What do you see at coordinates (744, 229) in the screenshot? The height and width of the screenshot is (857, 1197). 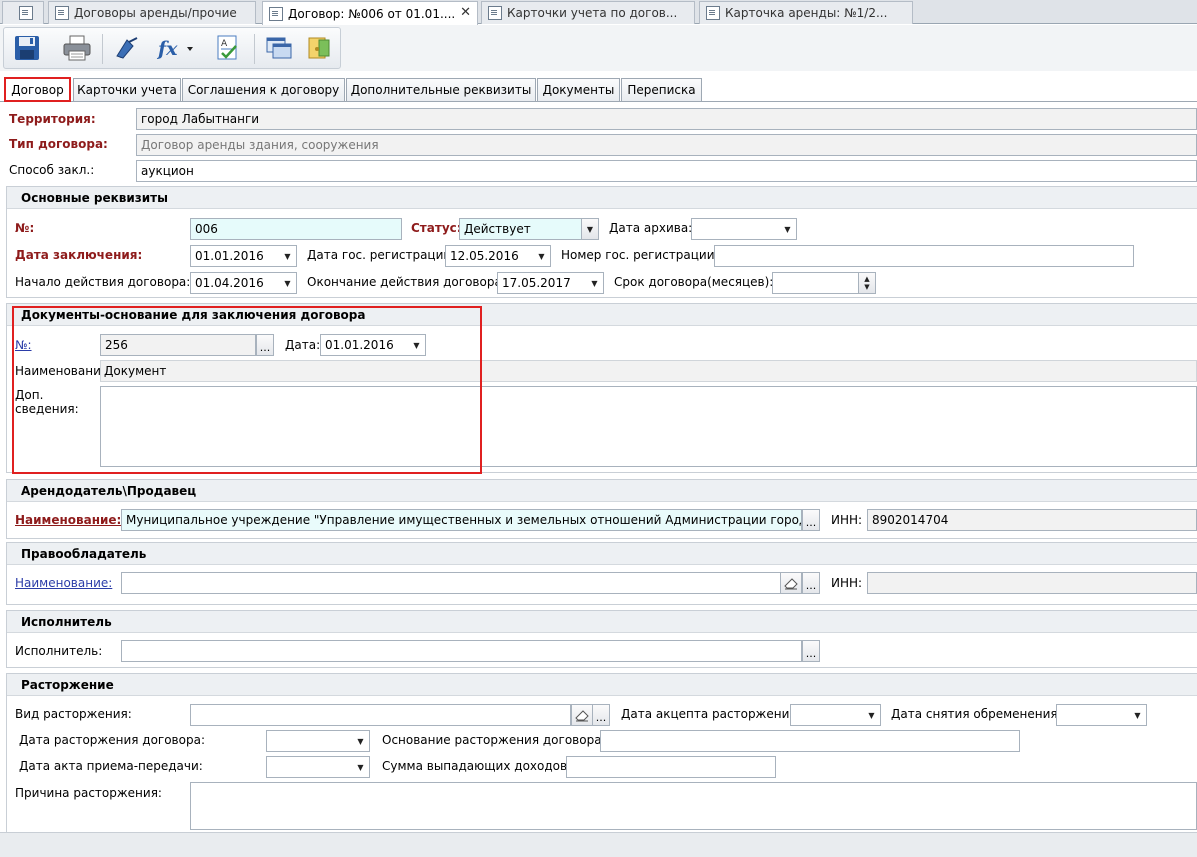 I see `archive-date-field: ▼` at bounding box center [744, 229].